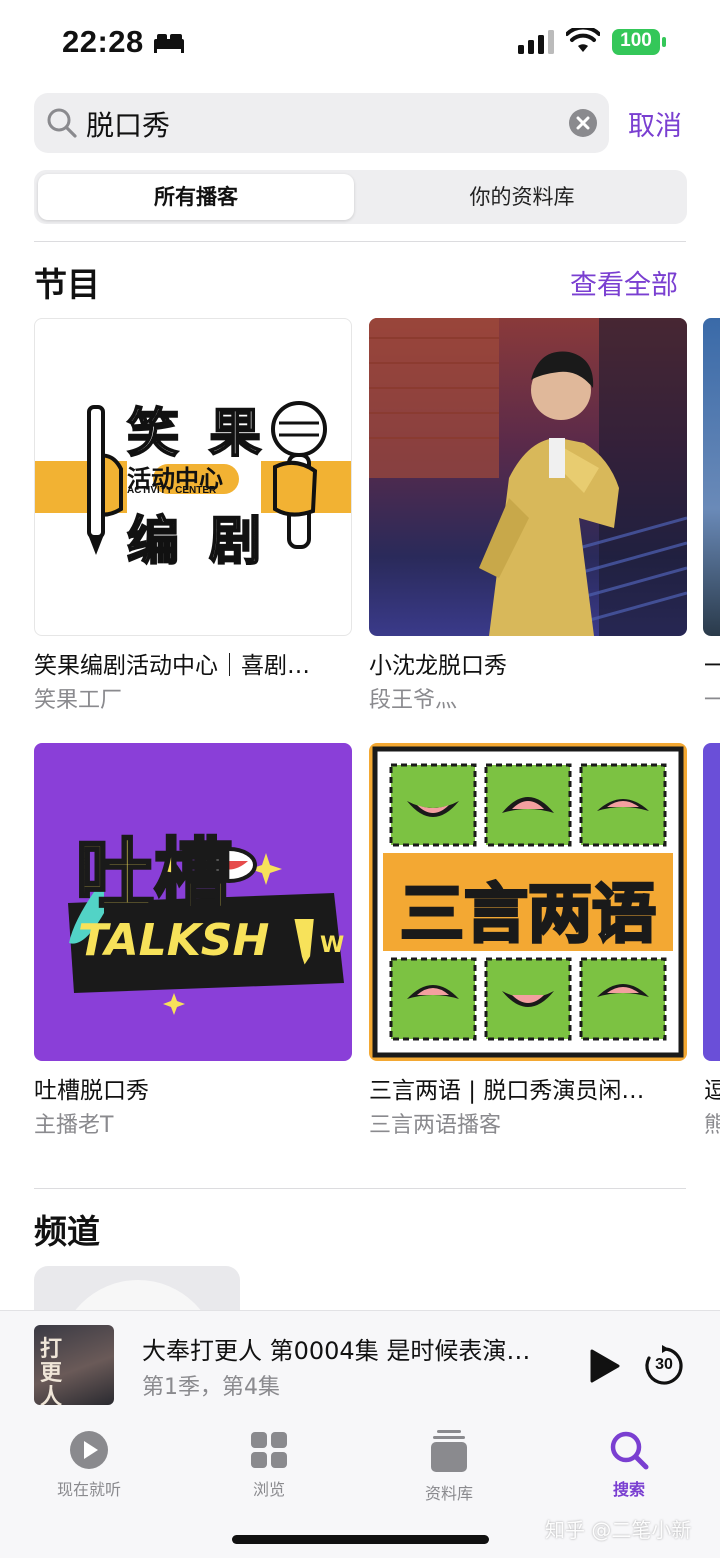 The width and height of the screenshot is (720, 1558). I want to click on see-all-button: 查看全部, so click(624, 282).